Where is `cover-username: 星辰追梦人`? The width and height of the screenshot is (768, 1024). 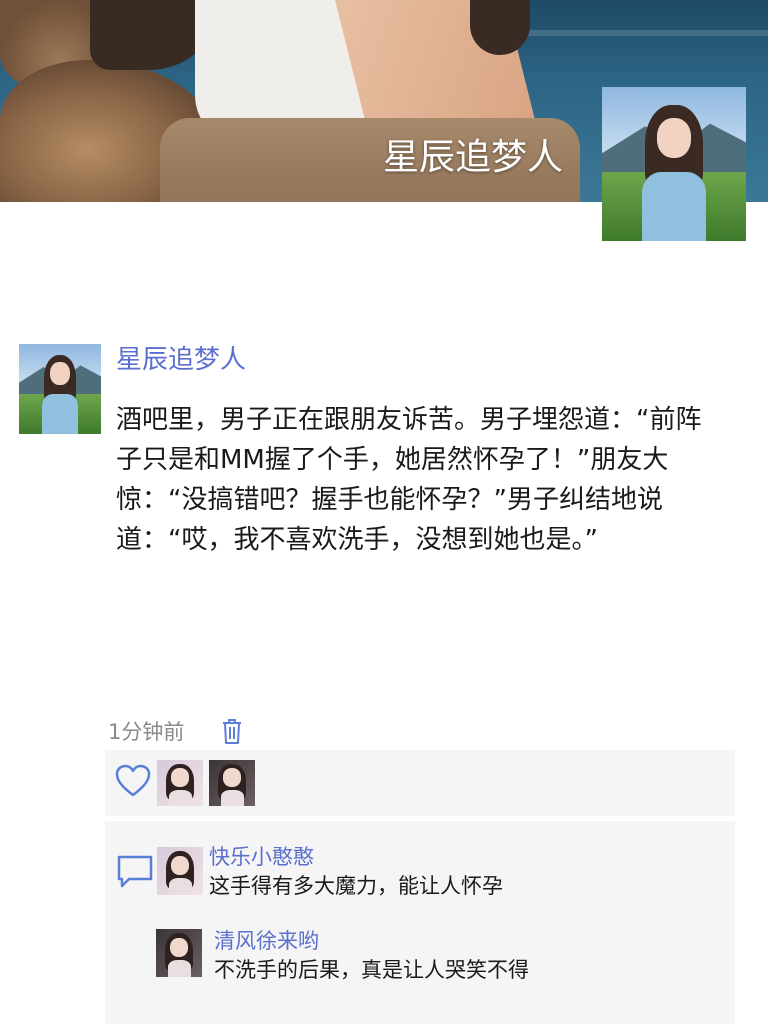 cover-username: 星辰追梦人 is located at coordinates (473, 157).